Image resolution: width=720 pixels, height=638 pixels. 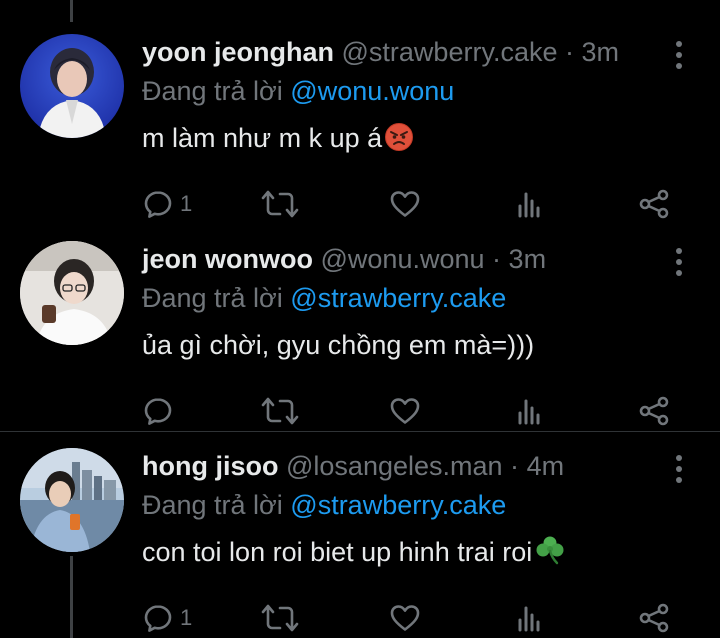 I want to click on tweet-header: hong jisoo @losangeles.man · 4m, so click(x=353, y=466).